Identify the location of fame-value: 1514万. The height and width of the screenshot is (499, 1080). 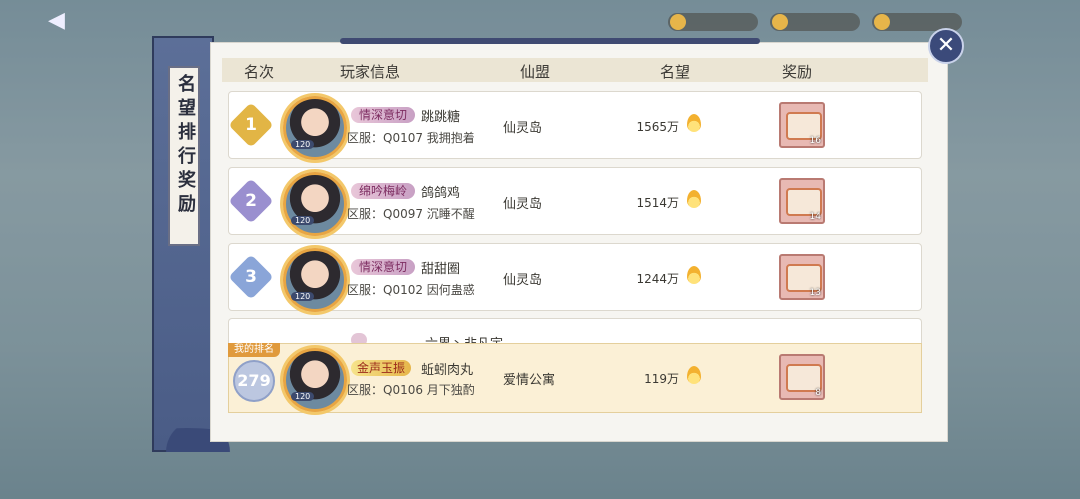
(657, 203).